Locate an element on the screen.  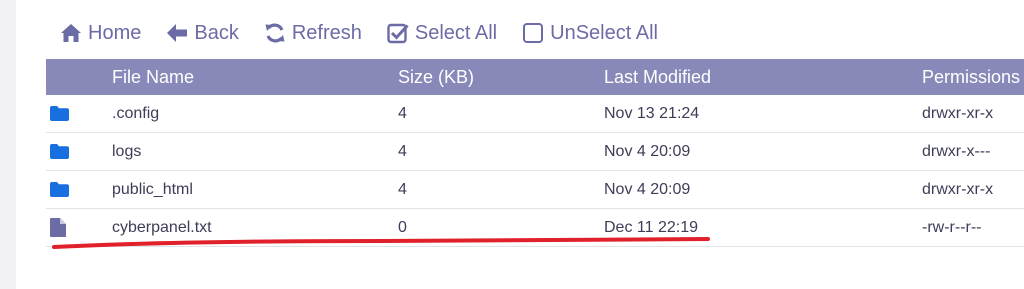
file-name: logs is located at coordinates (126, 151).